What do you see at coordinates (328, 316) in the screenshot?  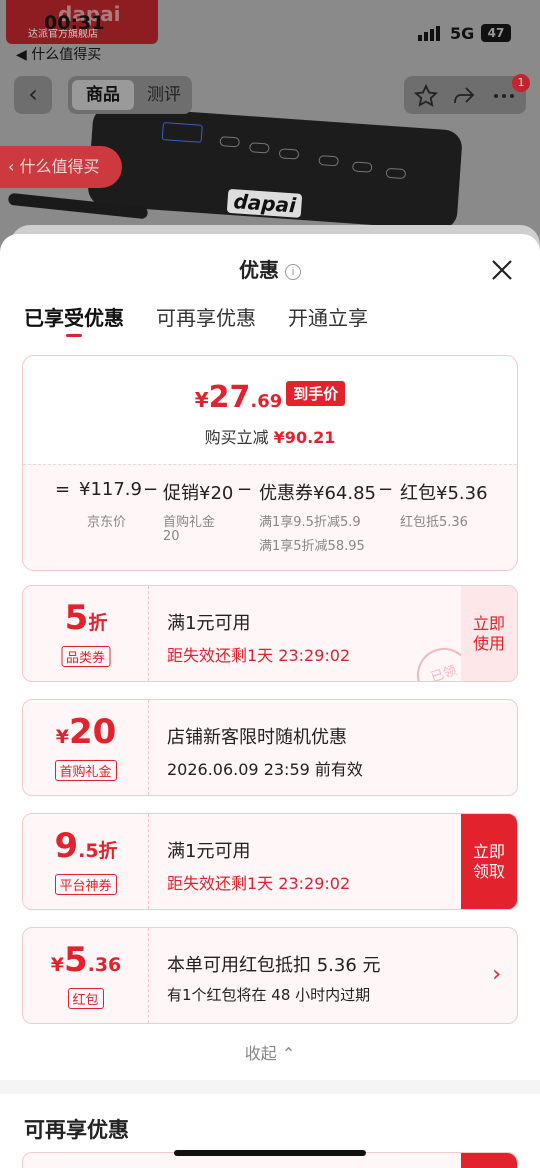 I see `tab-open: 开通立享` at bounding box center [328, 316].